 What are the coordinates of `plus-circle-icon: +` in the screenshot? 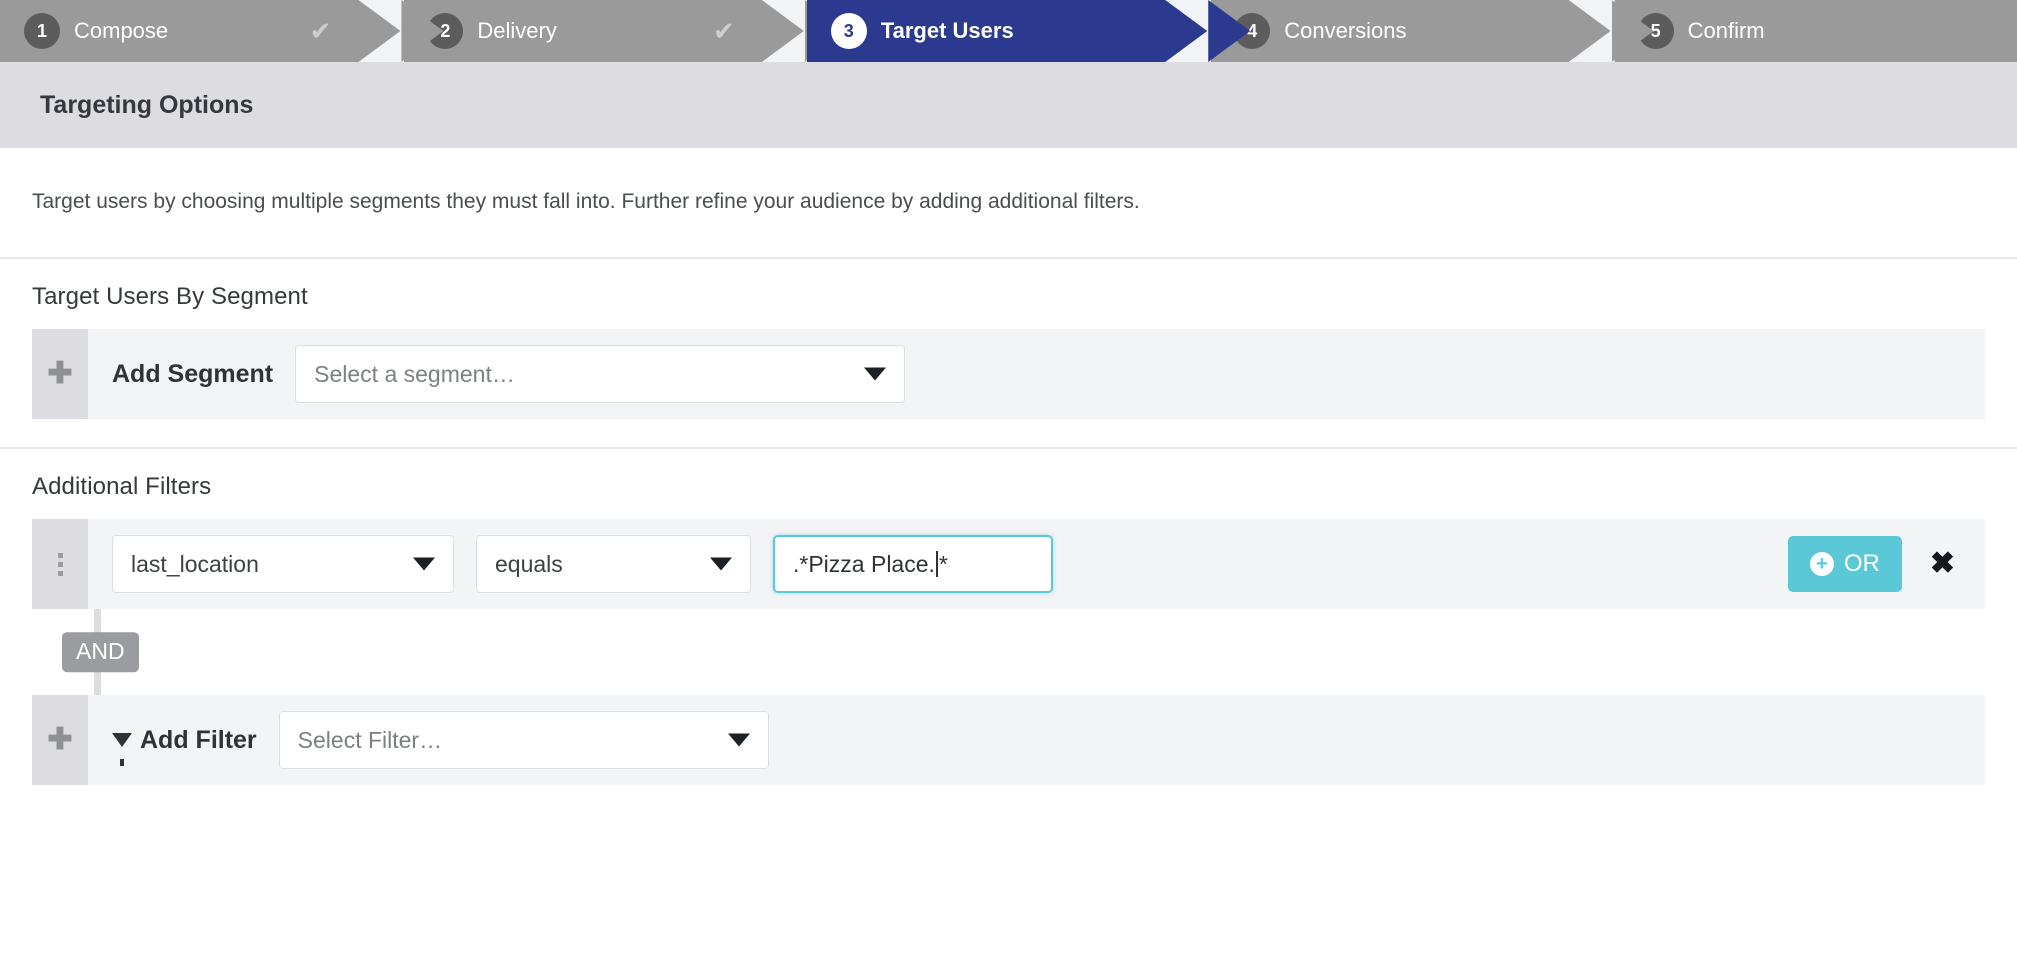 It's located at (1821, 564).